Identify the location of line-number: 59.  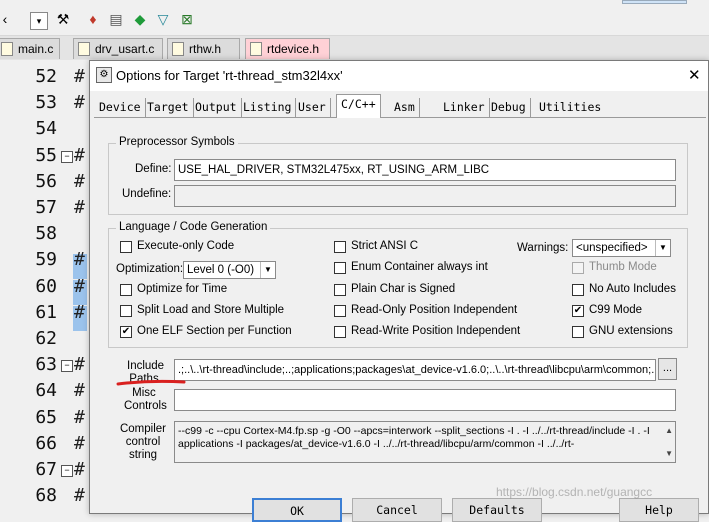
(46, 260).